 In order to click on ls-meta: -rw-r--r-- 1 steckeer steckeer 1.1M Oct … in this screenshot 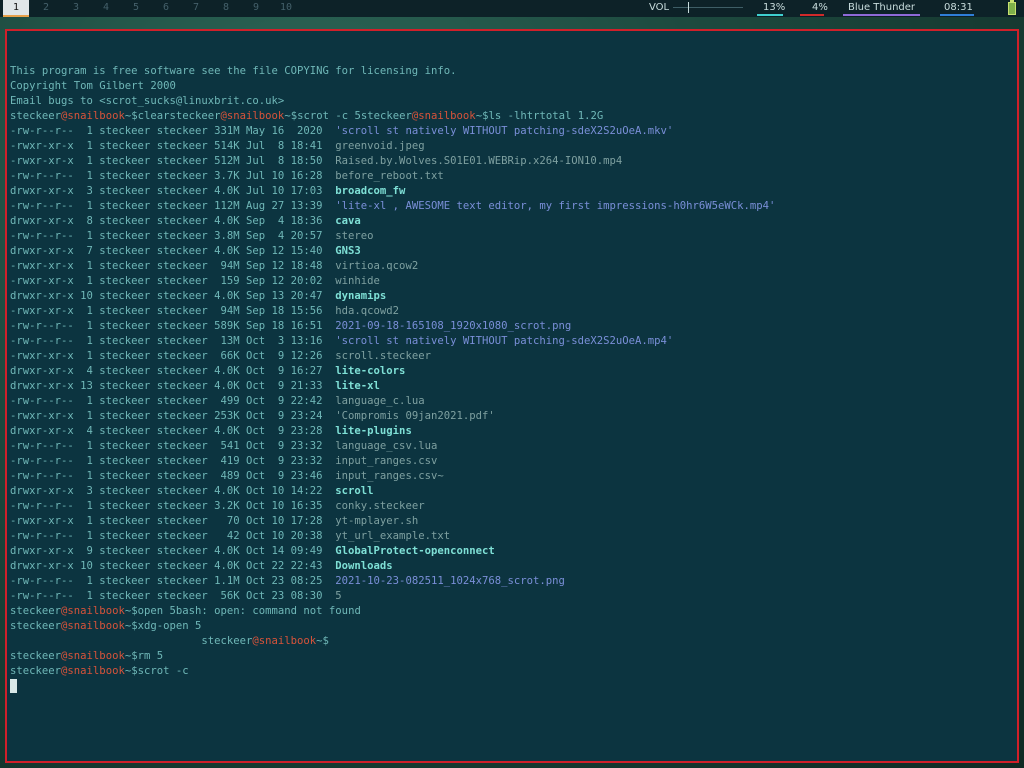, I will do `click(173, 581)`.